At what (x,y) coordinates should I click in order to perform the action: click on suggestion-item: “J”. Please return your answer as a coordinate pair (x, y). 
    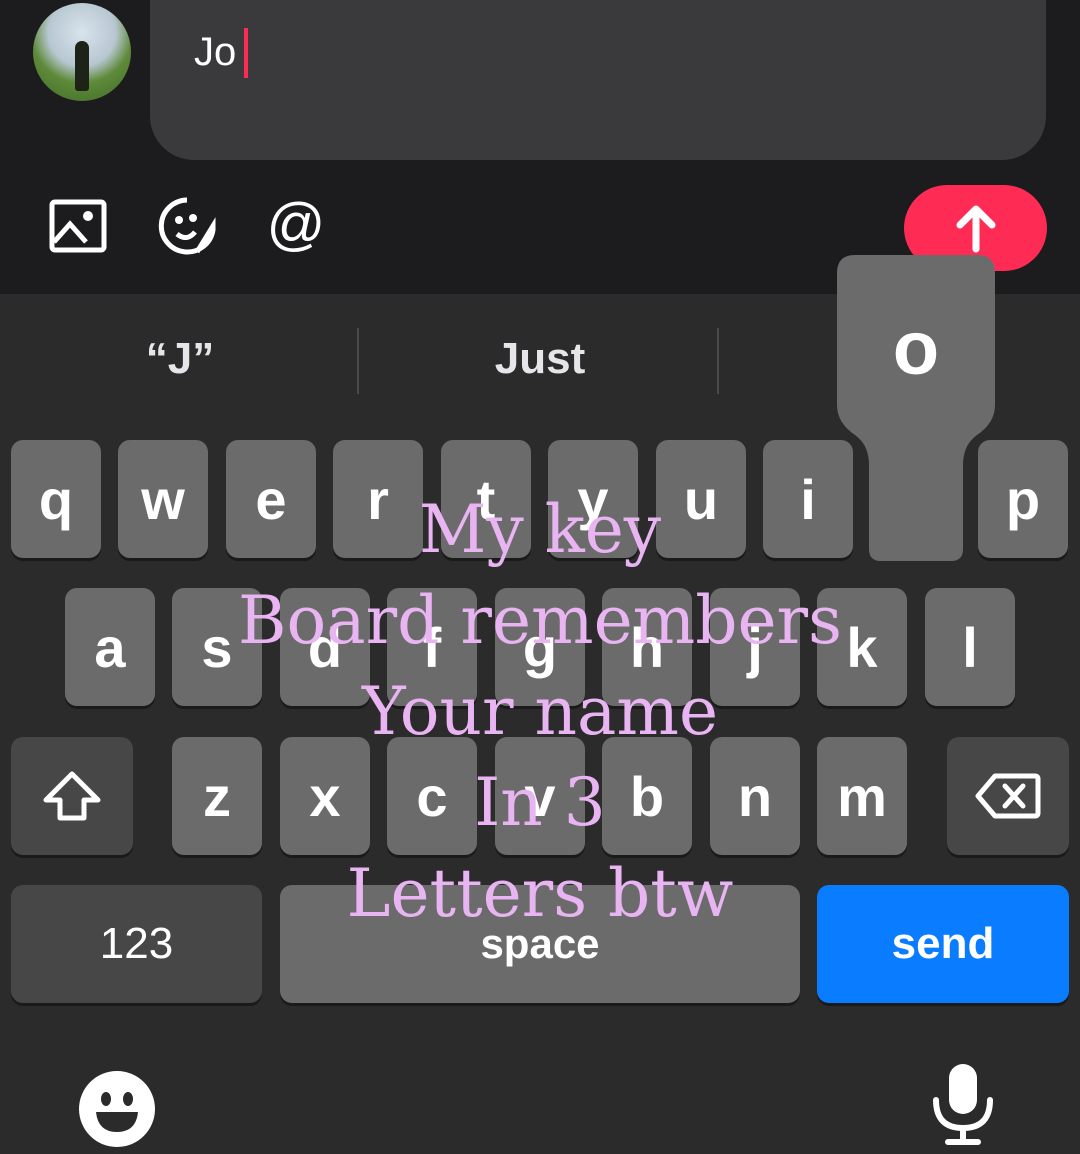
    Looking at the image, I should click on (180, 359).